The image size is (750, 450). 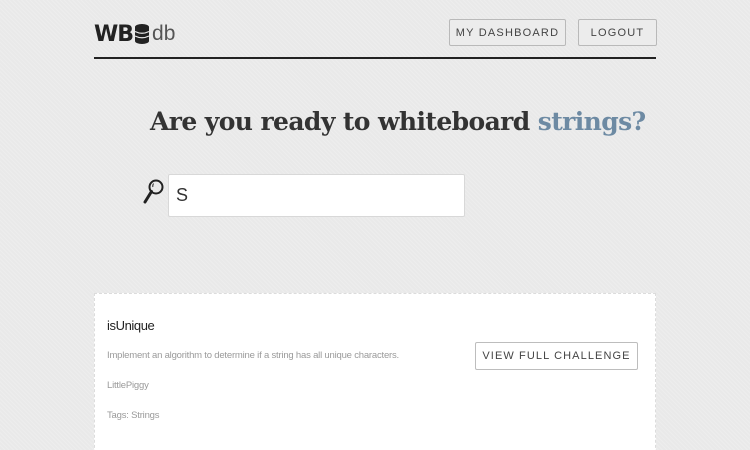 I want to click on headline-topic: strings?, so click(x=591, y=121).